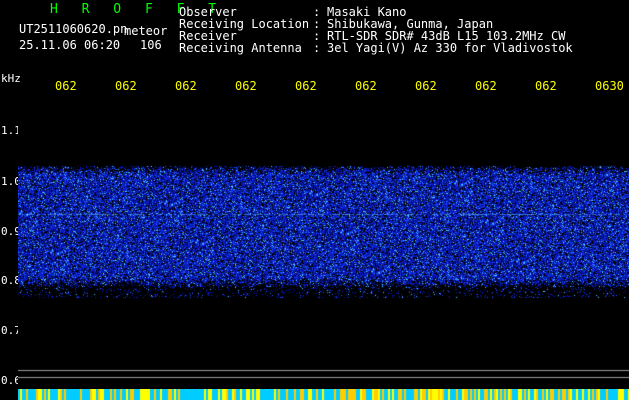  Describe the element at coordinates (151, 45) in the screenshot. I see `meteor-count: 106` at that location.